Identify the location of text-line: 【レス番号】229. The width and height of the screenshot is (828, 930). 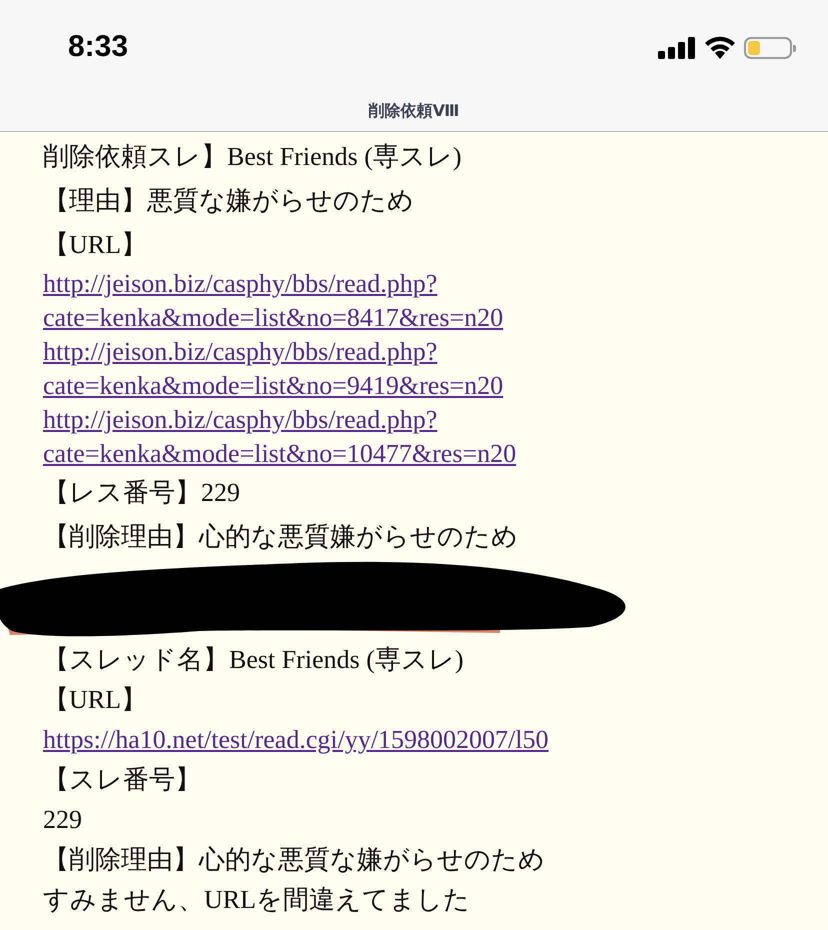
(142, 493).